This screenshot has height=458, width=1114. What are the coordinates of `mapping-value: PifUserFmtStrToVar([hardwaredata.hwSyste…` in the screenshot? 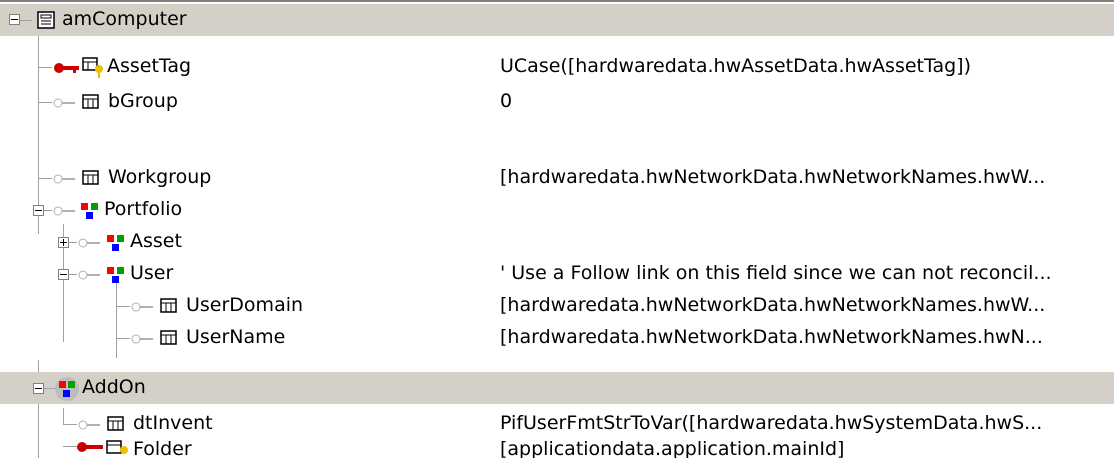 It's located at (771, 423).